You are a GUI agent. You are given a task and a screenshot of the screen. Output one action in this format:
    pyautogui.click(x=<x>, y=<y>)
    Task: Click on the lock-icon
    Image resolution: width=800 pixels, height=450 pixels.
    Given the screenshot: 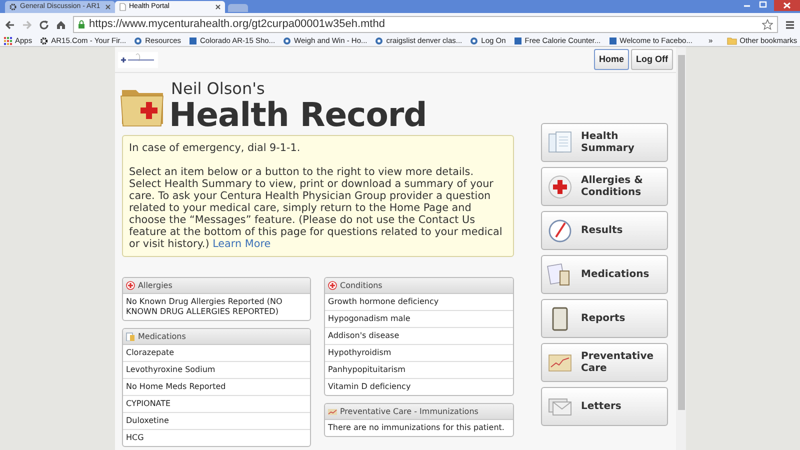 What is the action you would take?
    pyautogui.click(x=81, y=24)
    